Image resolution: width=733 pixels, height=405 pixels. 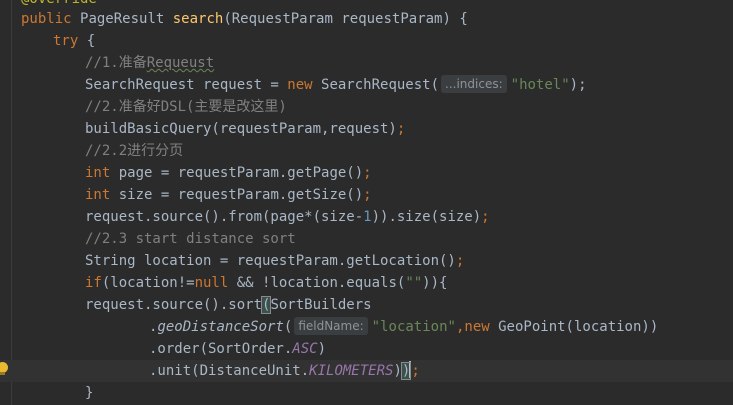 I want to click on code-line-order: .order(SortOrder.ASC), so click(x=366, y=349).